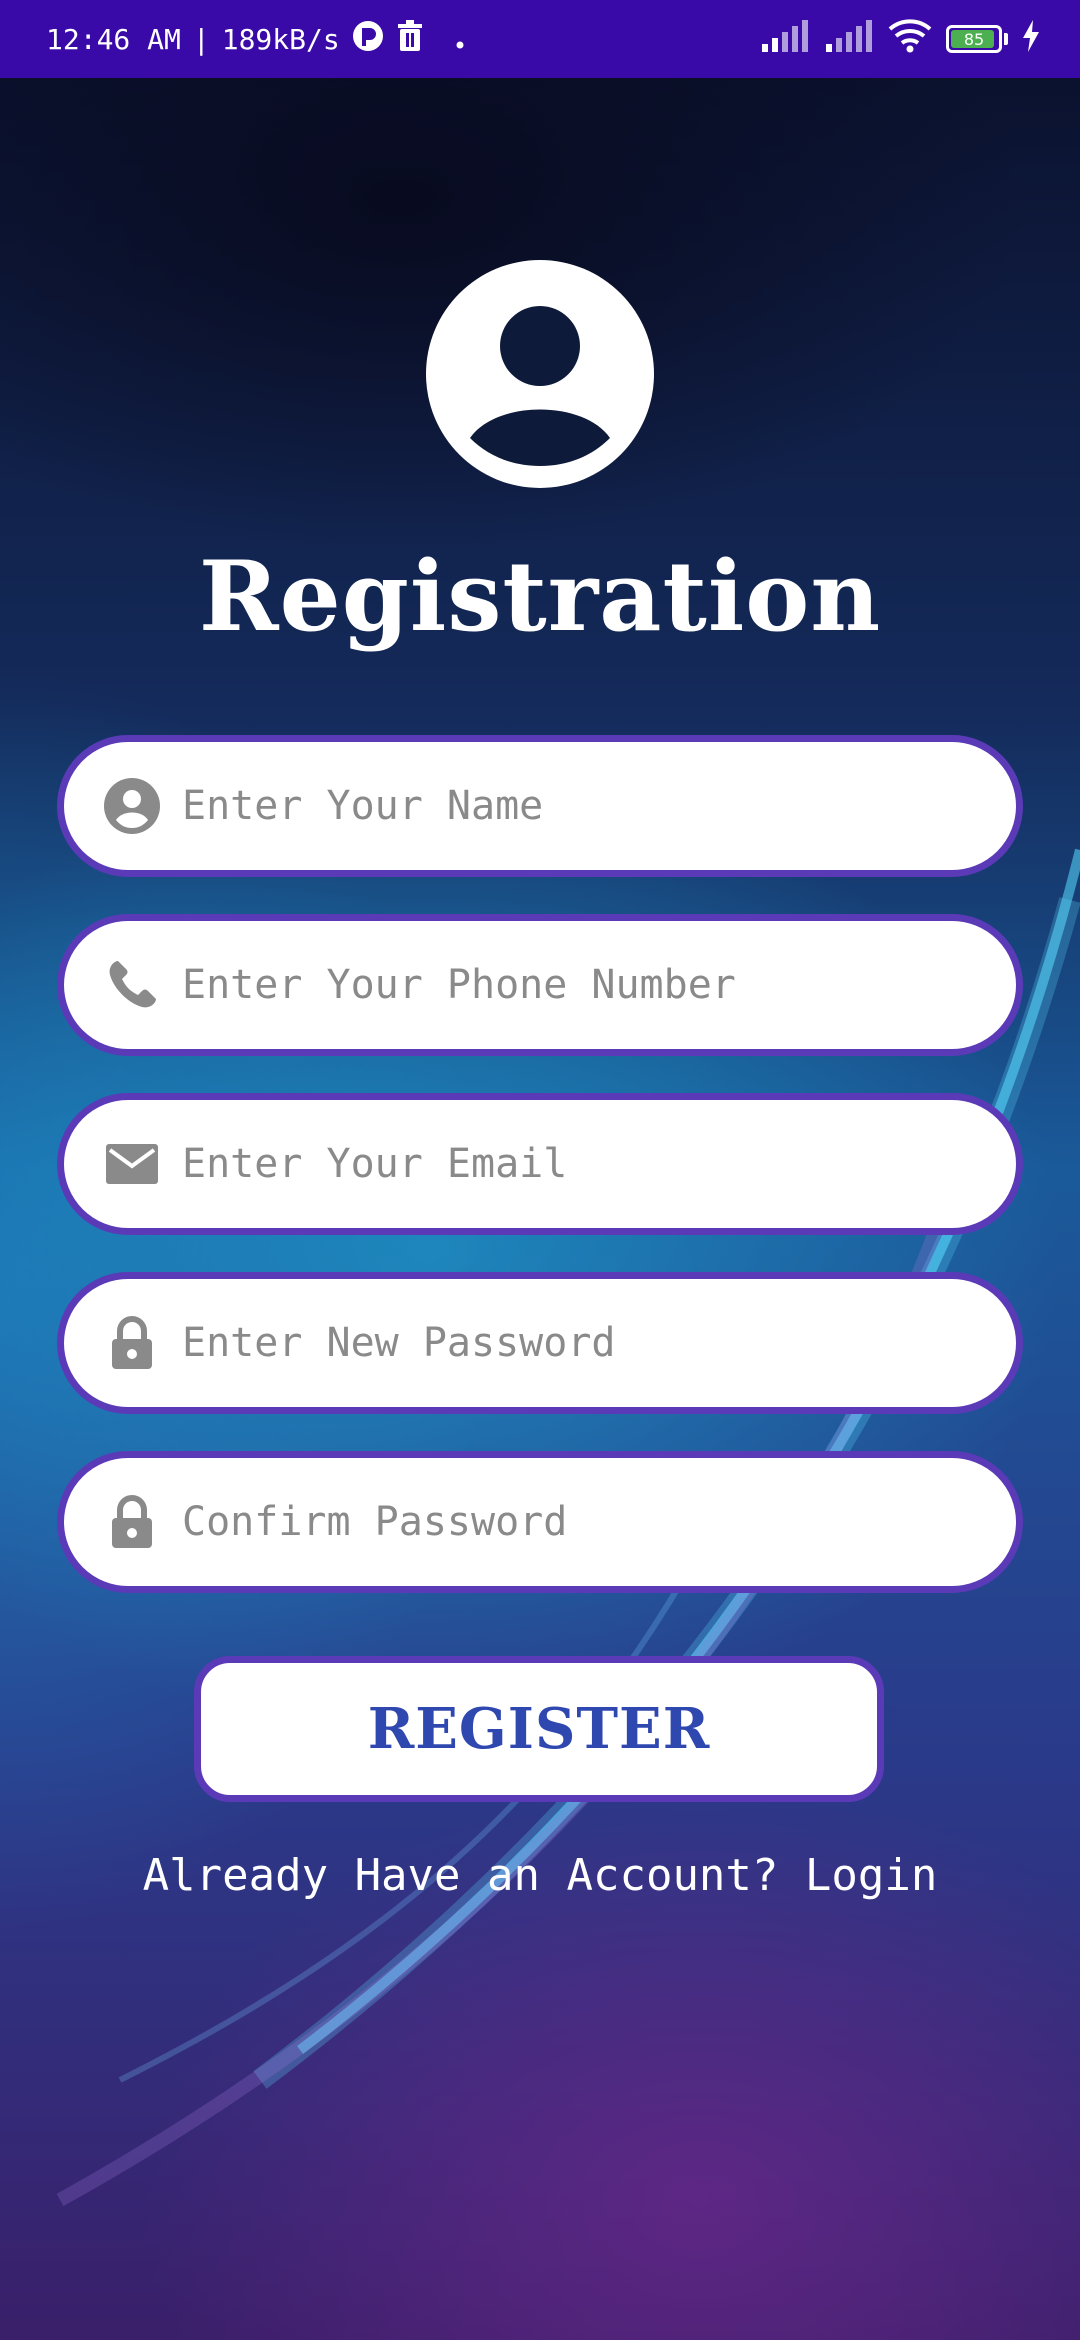 This screenshot has width=1080, height=2340. Describe the element at coordinates (132, 806) in the screenshot. I see `person-icon` at that location.